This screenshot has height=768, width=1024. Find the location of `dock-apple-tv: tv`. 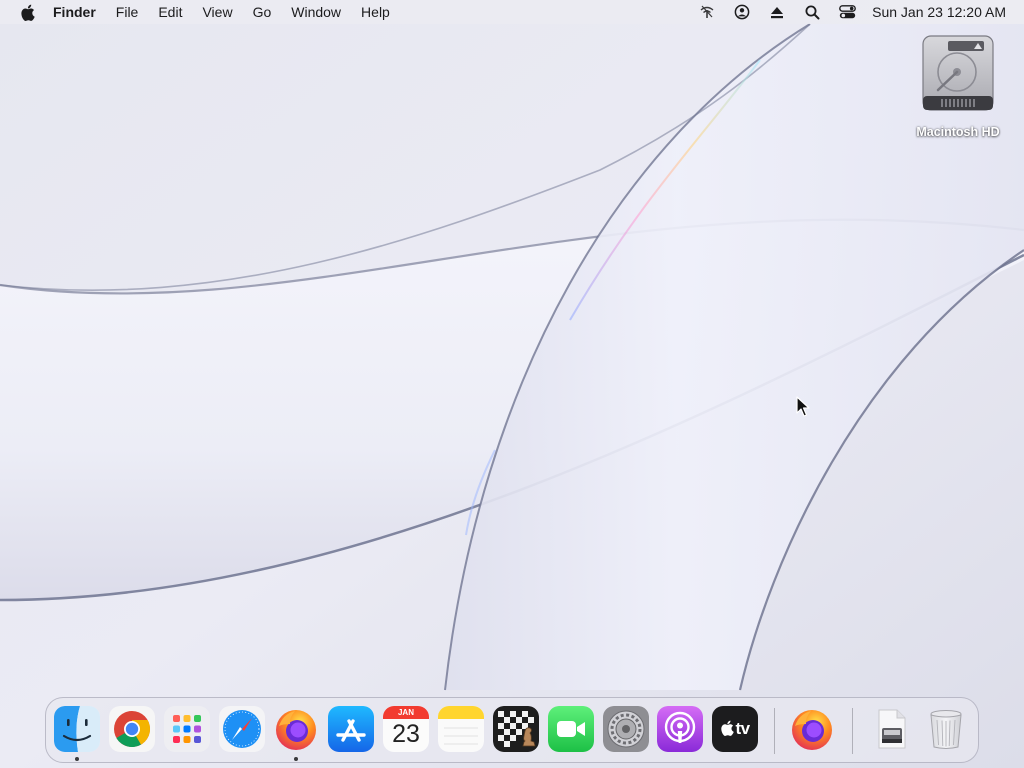

dock-apple-tv: tv is located at coordinates (735, 729).